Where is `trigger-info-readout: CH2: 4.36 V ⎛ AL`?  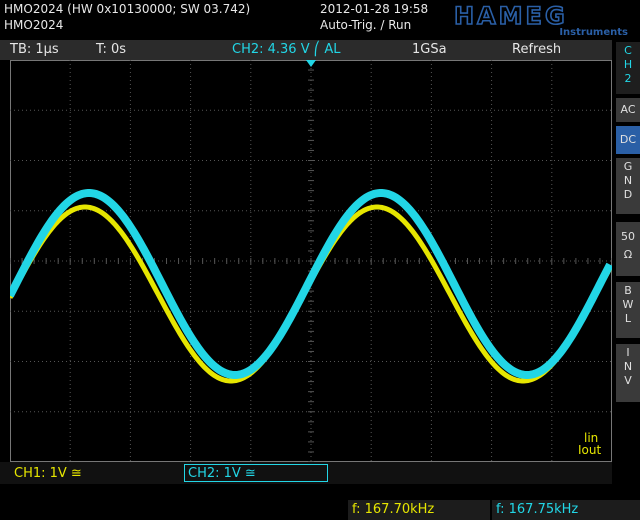 trigger-info-readout: CH2: 4.36 V ⎛ AL is located at coordinates (286, 50).